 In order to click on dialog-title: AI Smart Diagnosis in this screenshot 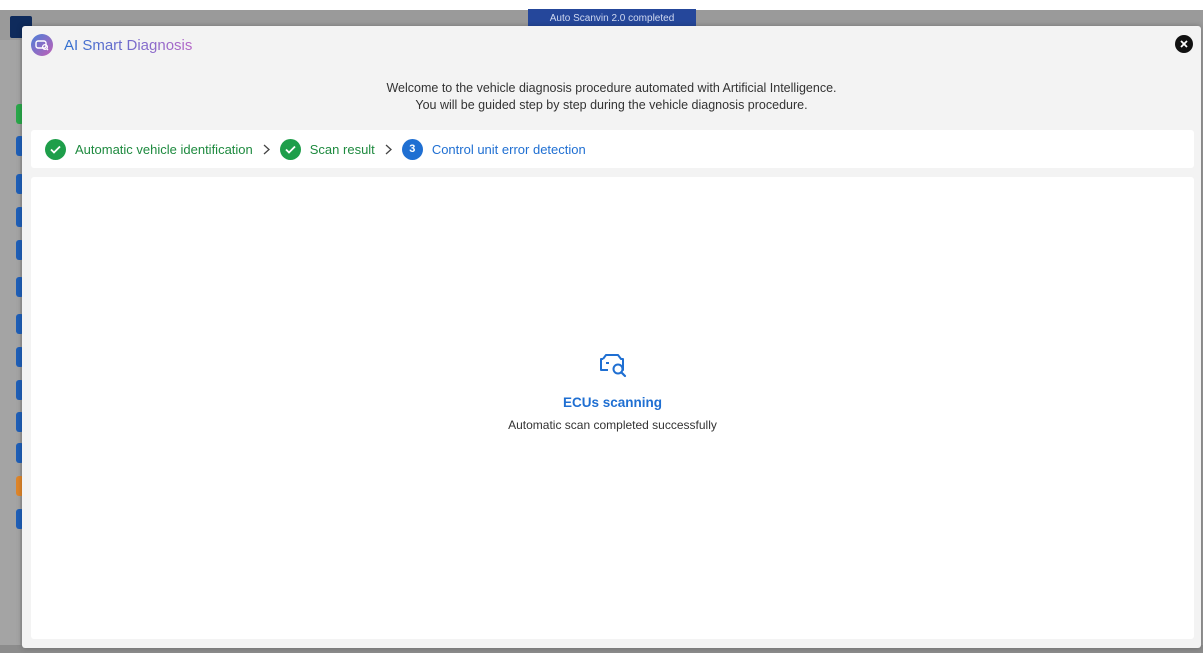, I will do `click(128, 45)`.